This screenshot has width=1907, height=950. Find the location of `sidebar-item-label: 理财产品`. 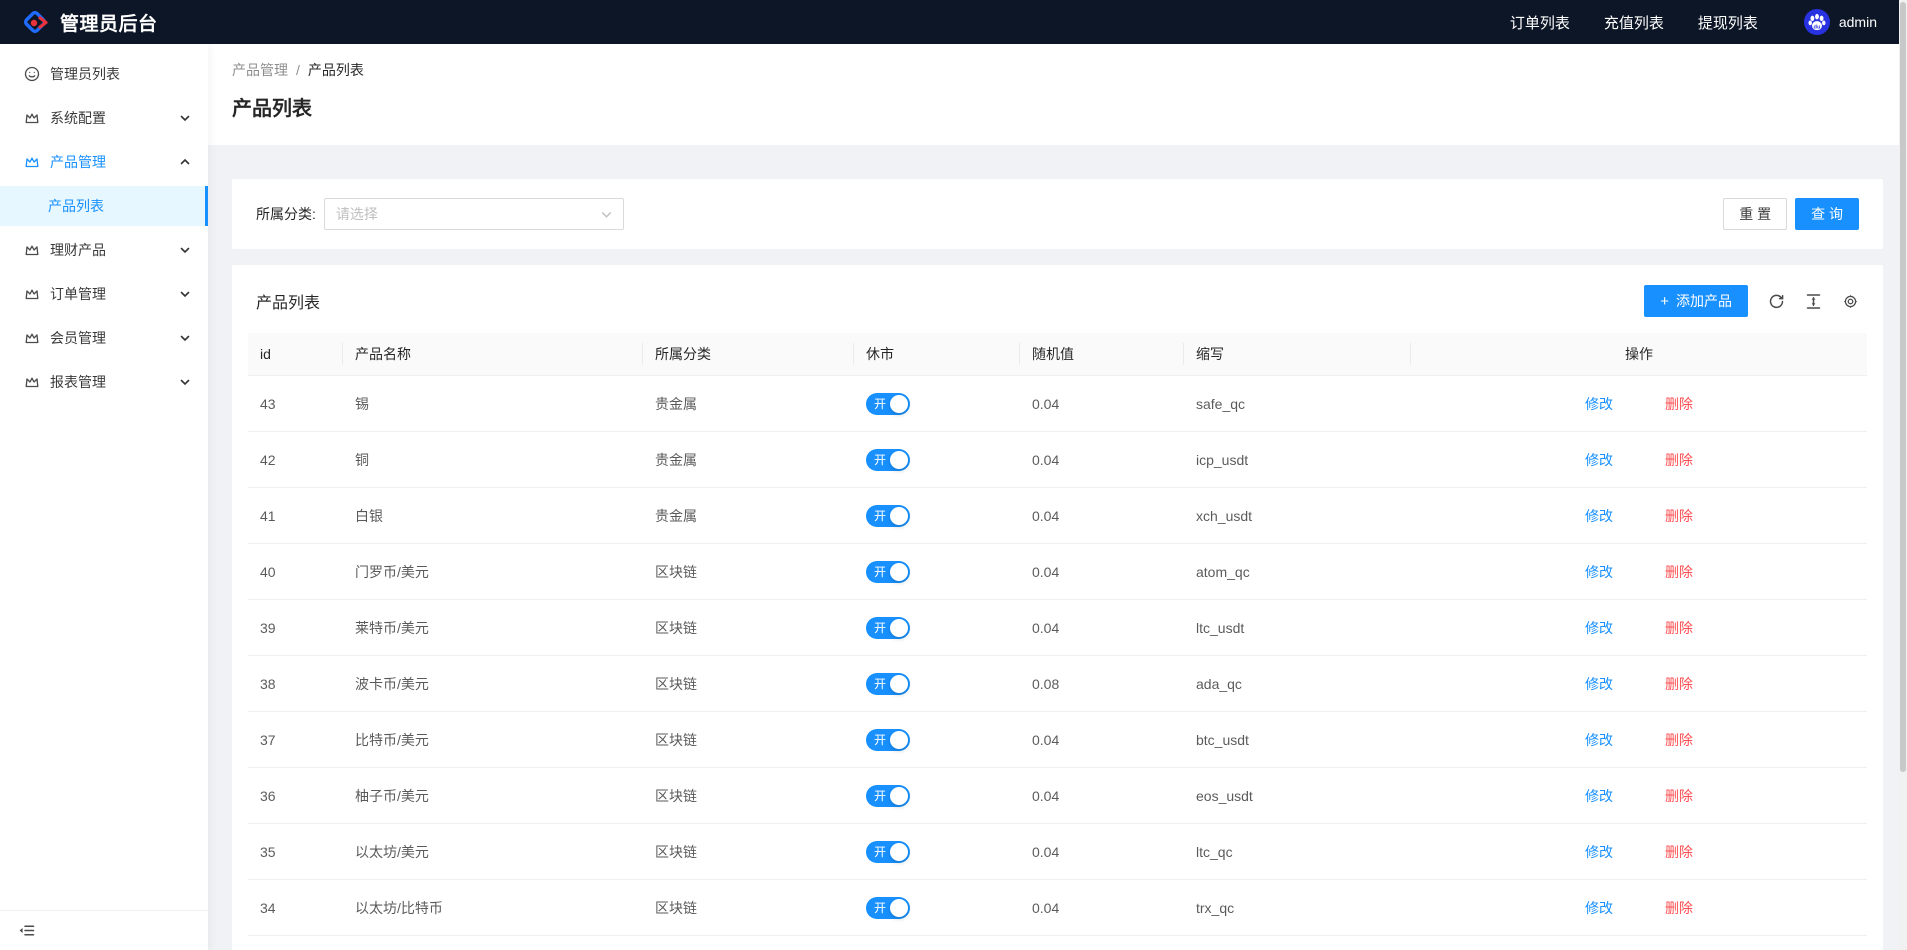

sidebar-item-label: 理财产品 is located at coordinates (78, 250).